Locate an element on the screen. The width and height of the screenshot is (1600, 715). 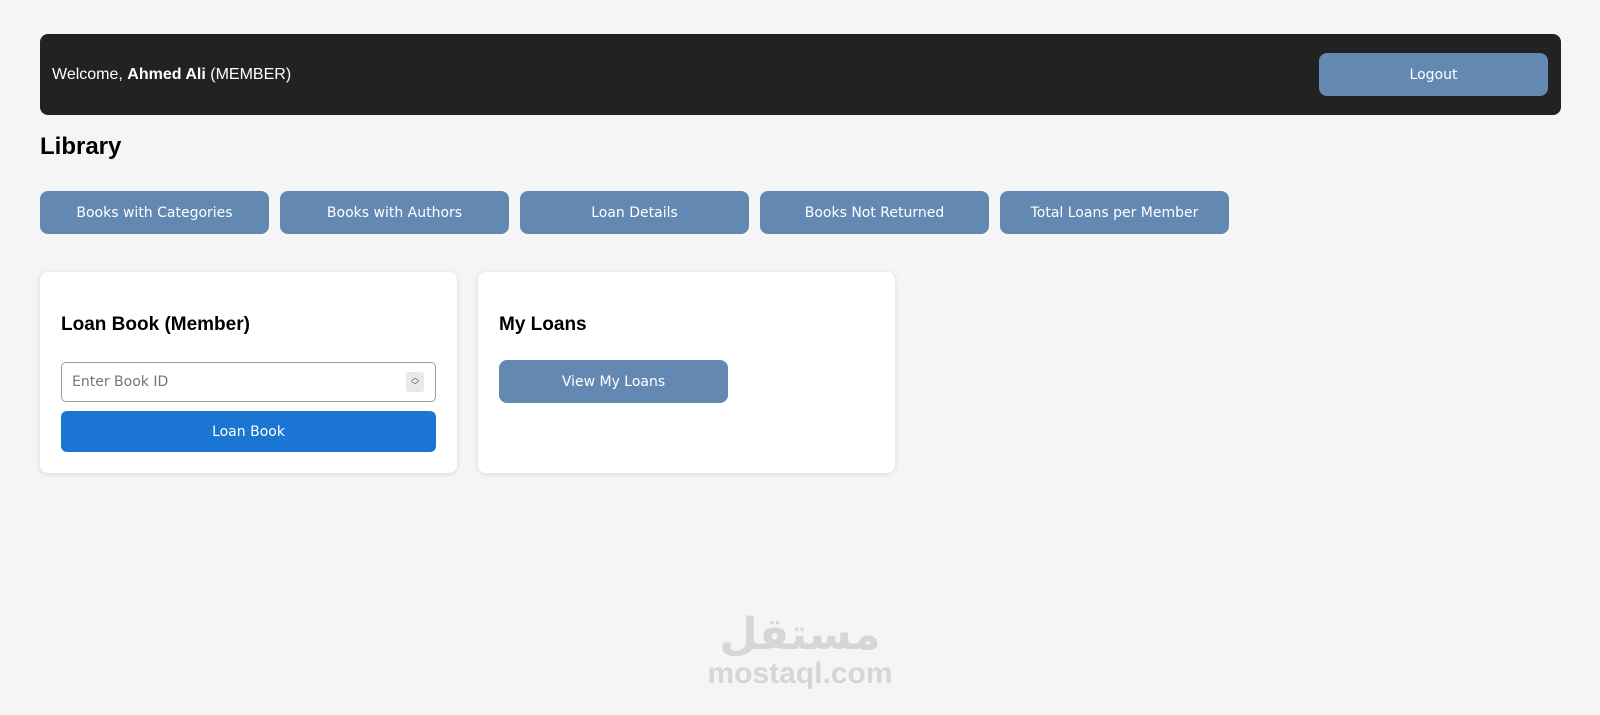
page-title: Library is located at coordinates (81, 146).